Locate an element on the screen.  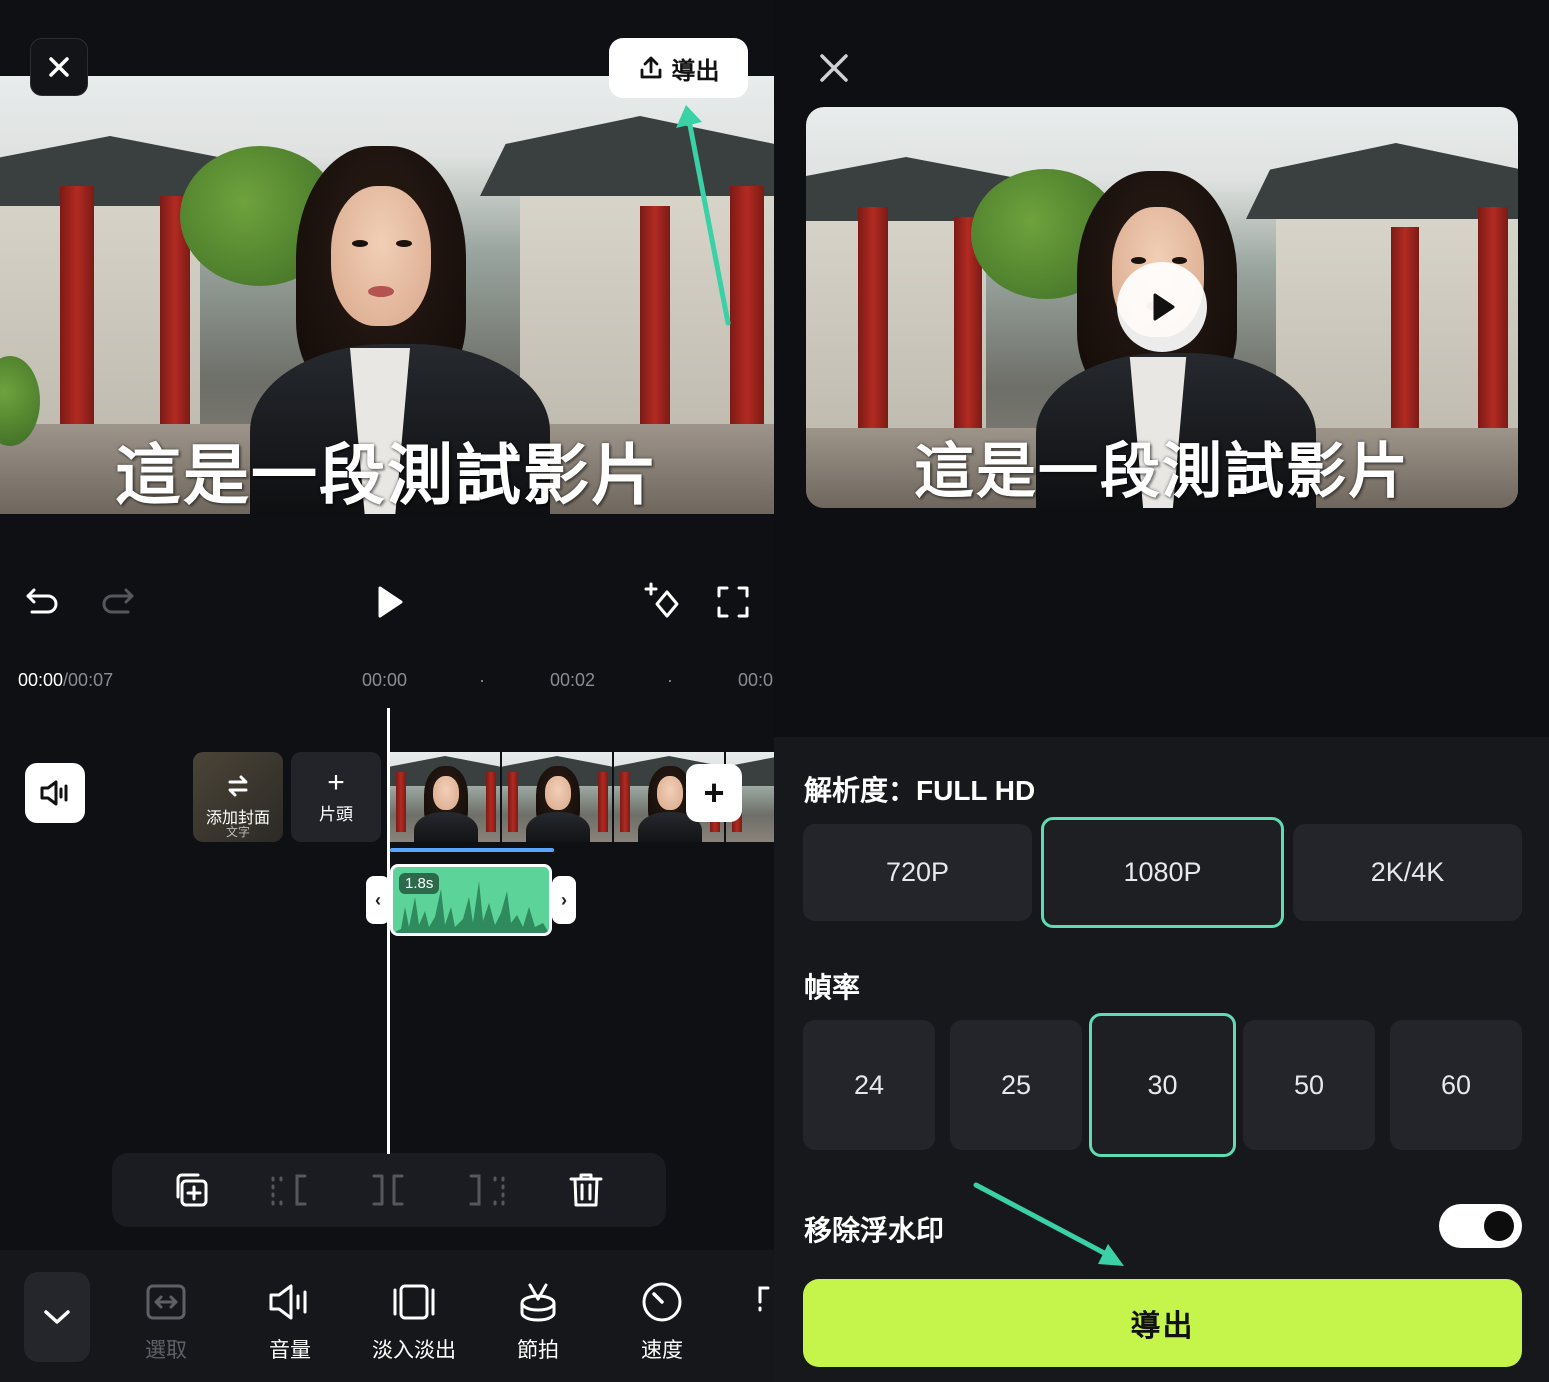
preview-play-button is located at coordinates (1162, 307).